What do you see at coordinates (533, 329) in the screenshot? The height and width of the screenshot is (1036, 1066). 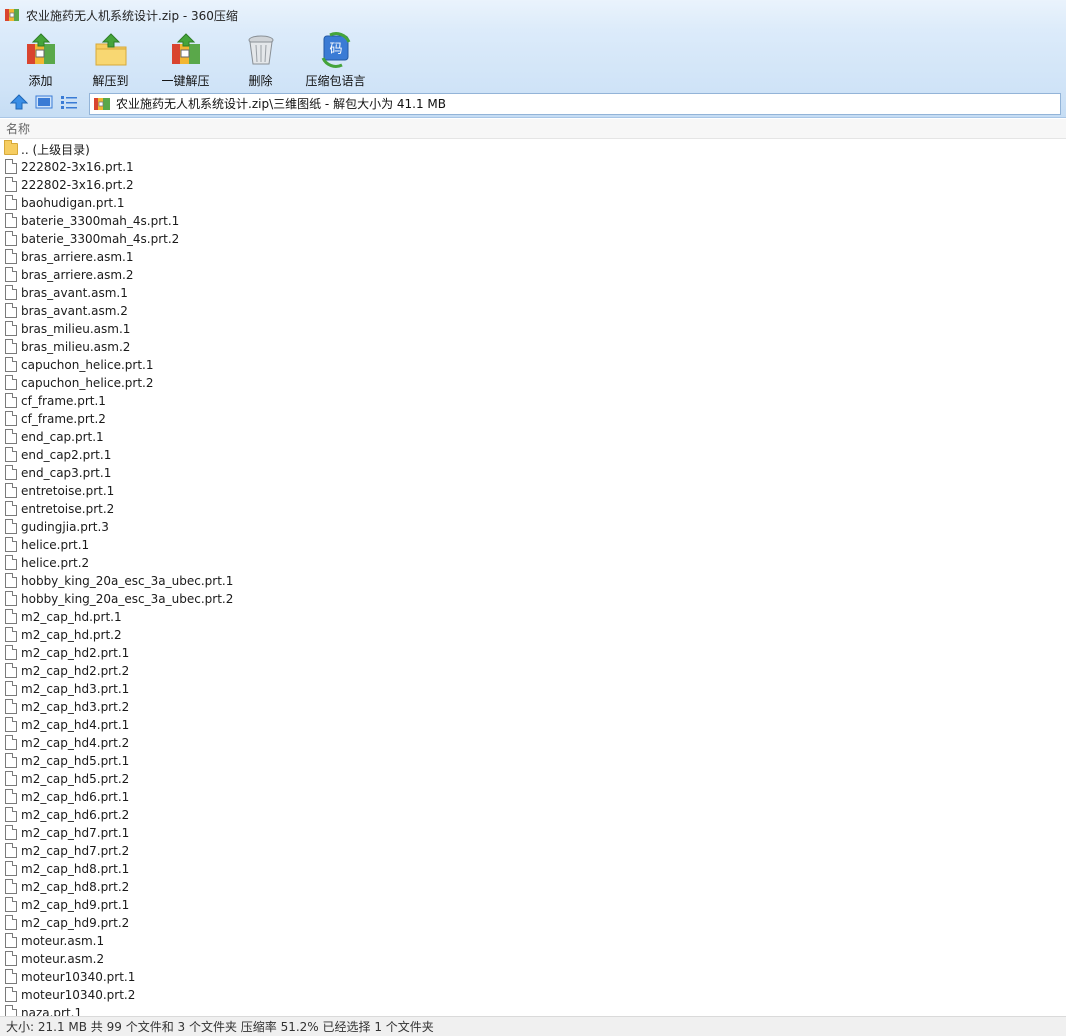 I see `file-row: bras_milieu.asm.1` at bounding box center [533, 329].